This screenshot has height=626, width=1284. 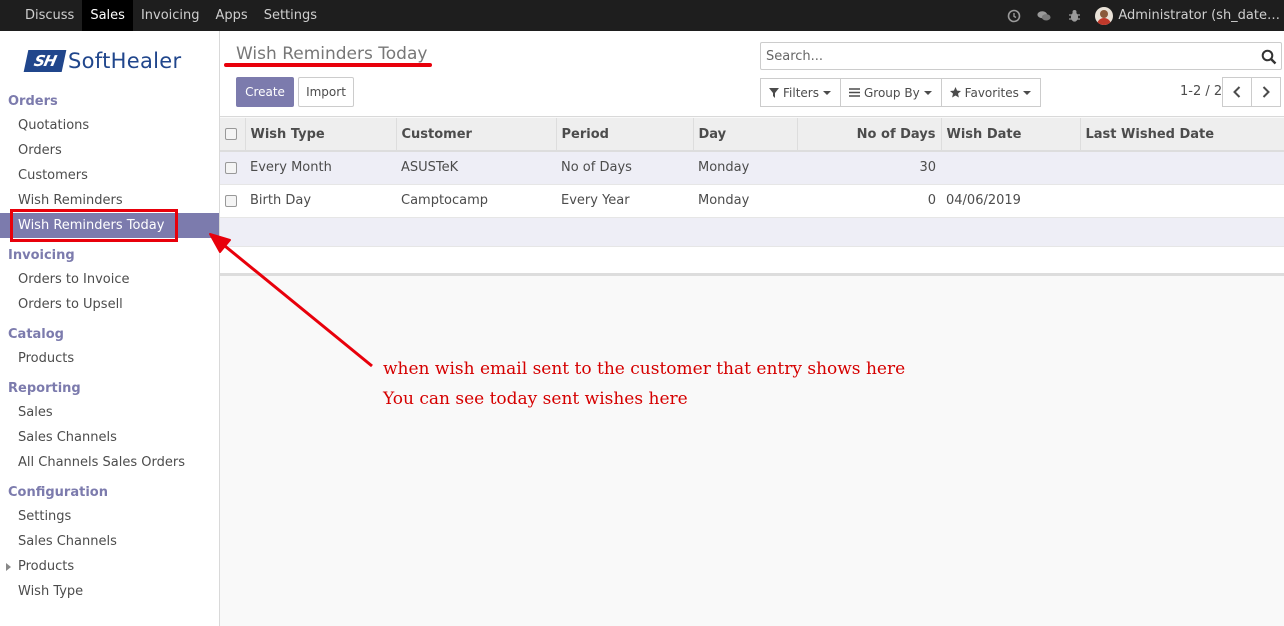 I want to click on column-header-period: Period, so click(x=625, y=135).